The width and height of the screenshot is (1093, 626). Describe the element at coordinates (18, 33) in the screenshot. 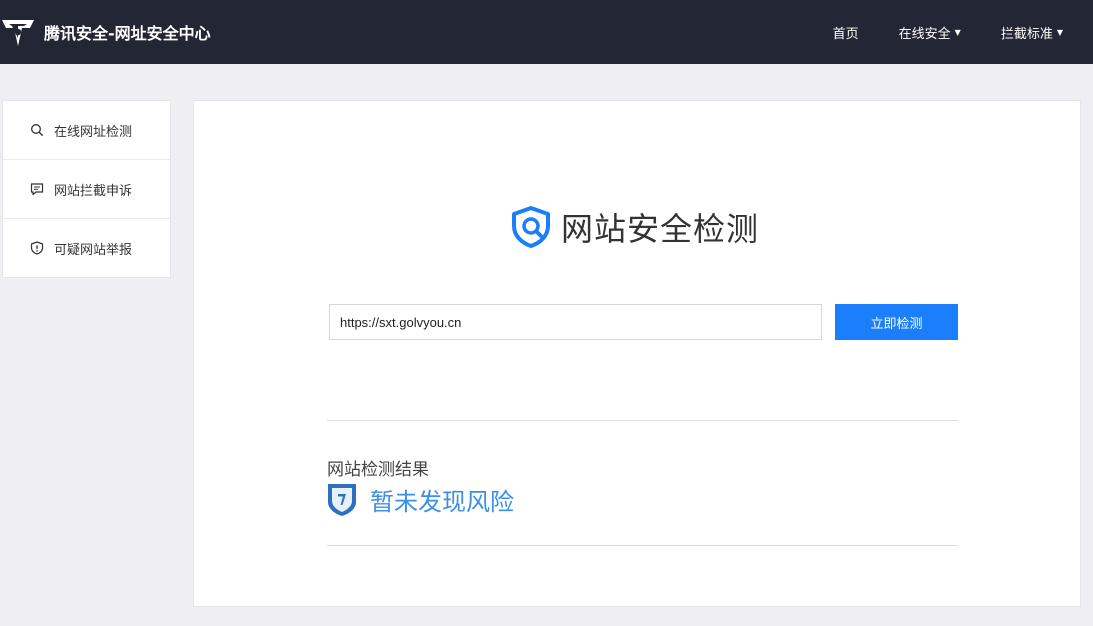

I see `tencent-security-logo-icon` at that location.